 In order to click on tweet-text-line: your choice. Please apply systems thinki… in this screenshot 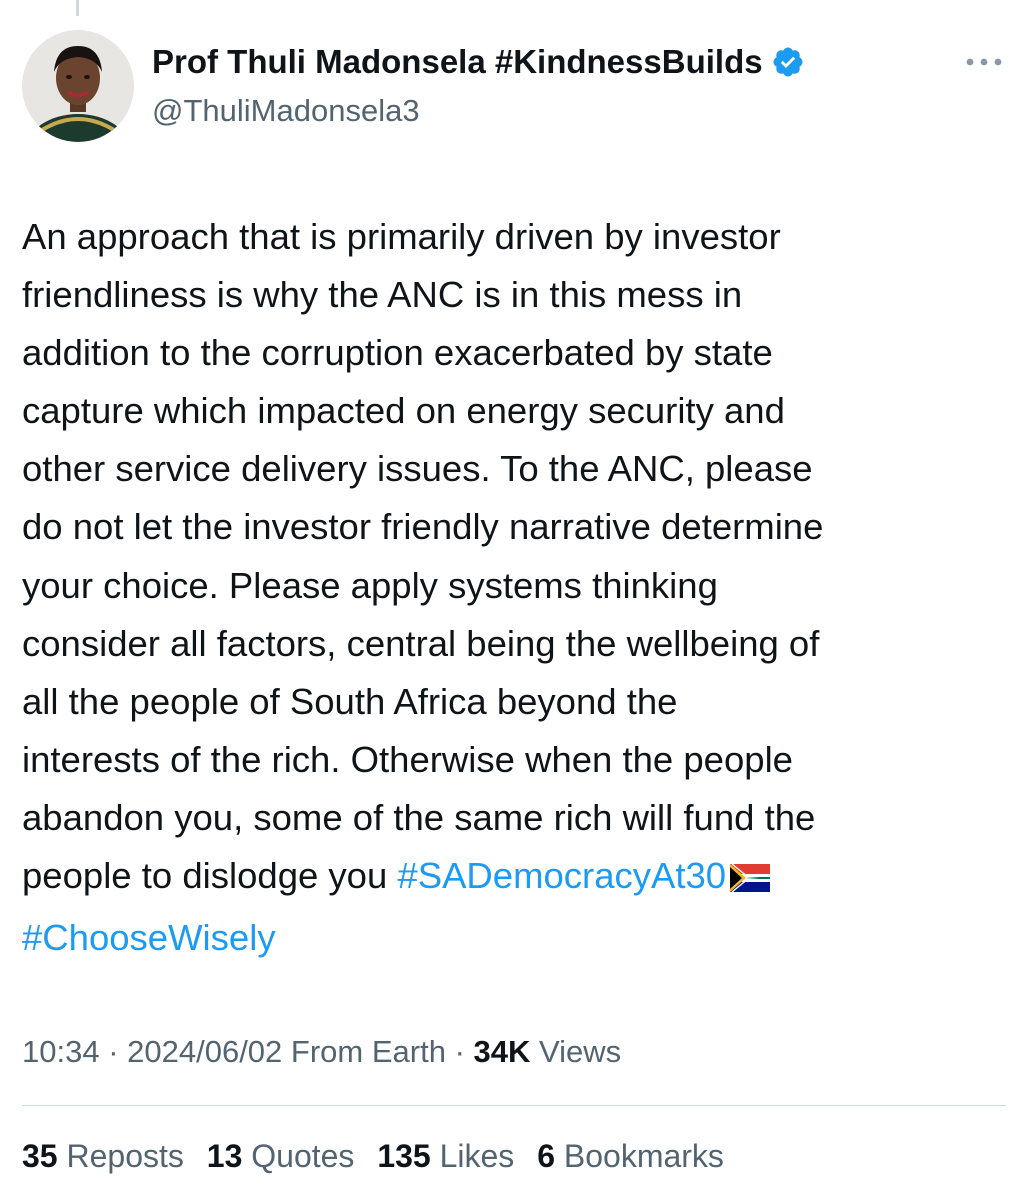, I will do `click(370, 585)`.